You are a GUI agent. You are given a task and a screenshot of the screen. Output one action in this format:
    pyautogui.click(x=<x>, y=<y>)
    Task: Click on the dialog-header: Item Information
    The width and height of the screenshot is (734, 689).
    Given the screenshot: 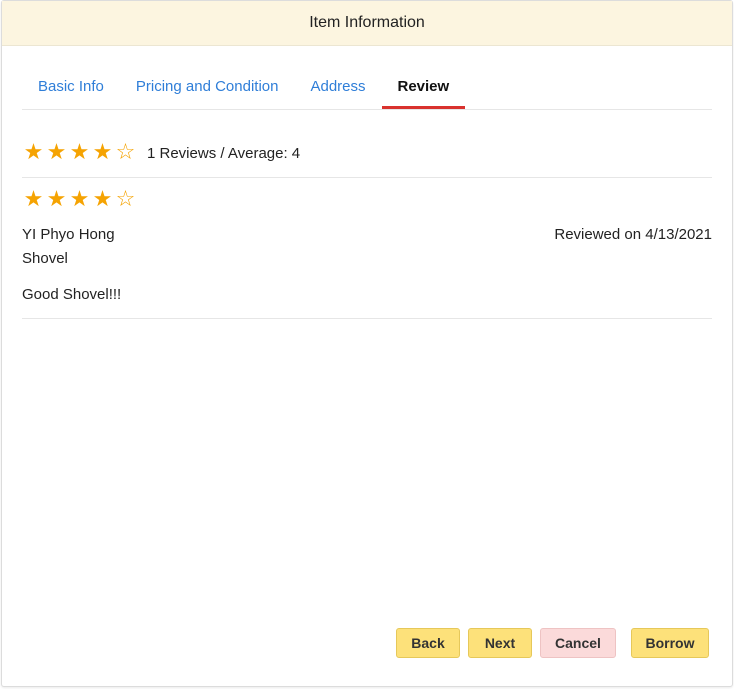 What is the action you would take?
    pyautogui.click(x=367, y=23)
    